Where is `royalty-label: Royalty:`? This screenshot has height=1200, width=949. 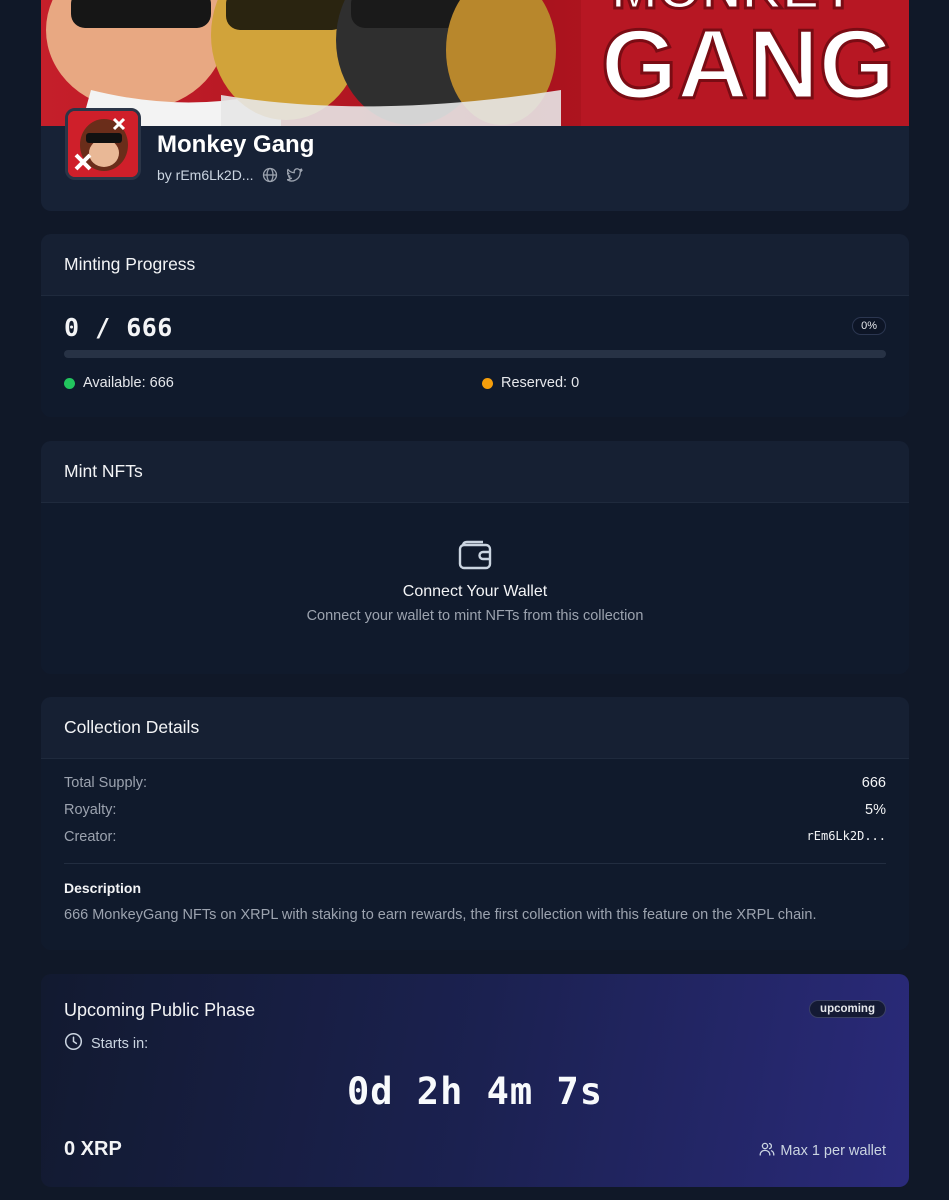
royalty-label: Royalty: is located at coordinates (90, 810).